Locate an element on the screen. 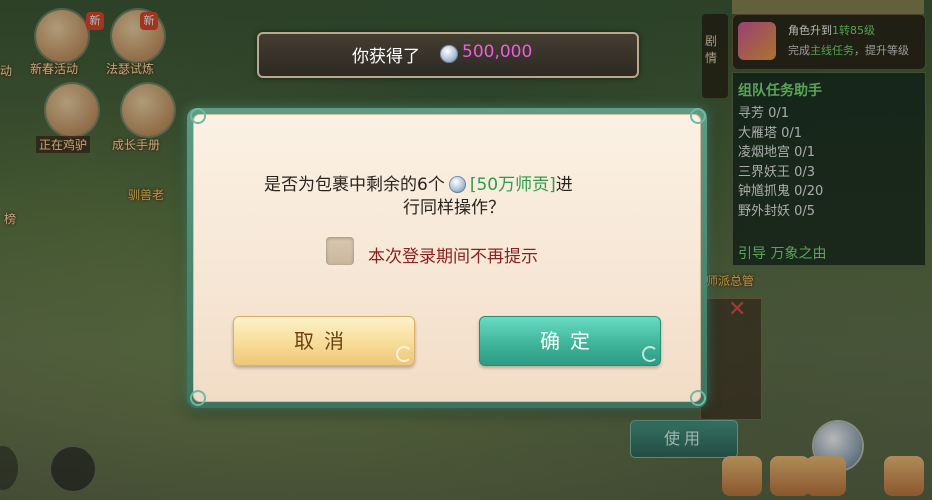 This screenshot has width=932, height=500. reward-amount: 500,000 is located at coordinates (497, 52).